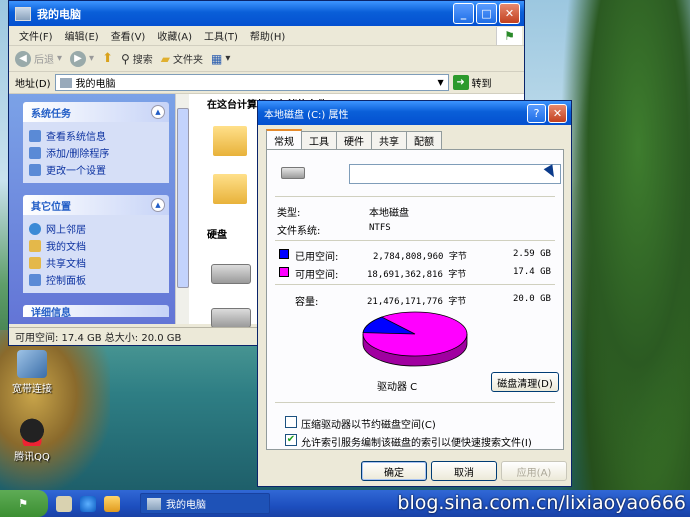  Describe the element at coordinates (415, 339) in the screenshot. I see `disk-usage-pie` at that location.